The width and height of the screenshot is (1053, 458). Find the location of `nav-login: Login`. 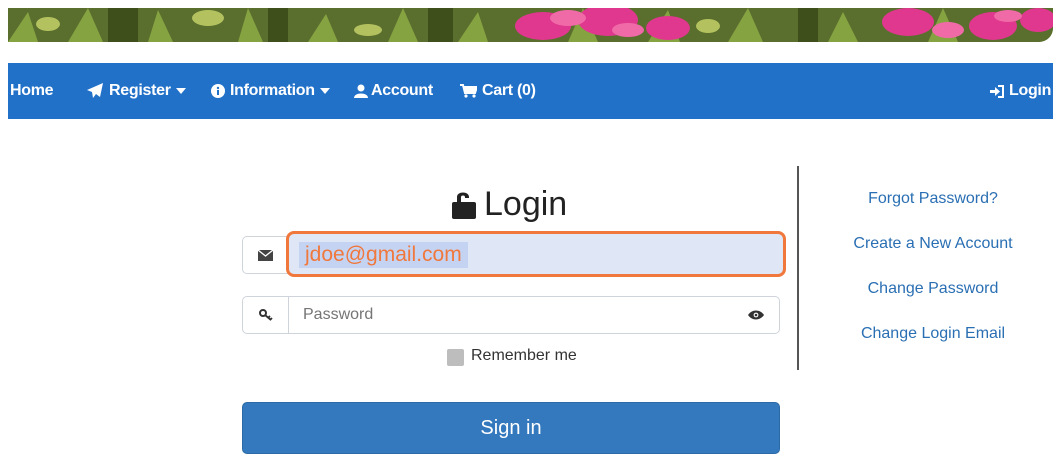

nav-login: Login is located at coordinates (1020, 91).